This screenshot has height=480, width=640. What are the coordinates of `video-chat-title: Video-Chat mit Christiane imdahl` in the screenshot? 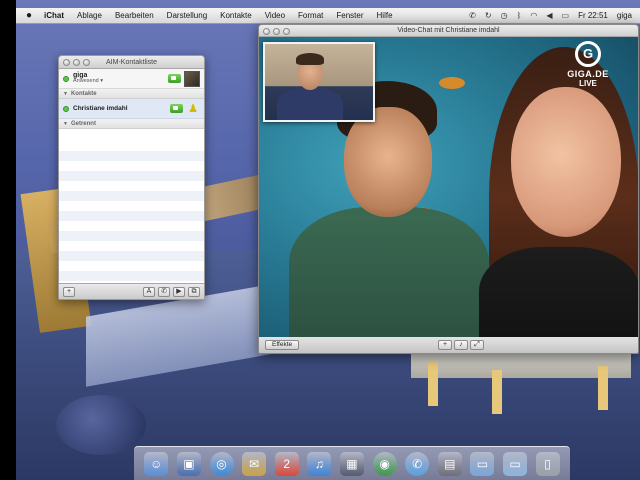 It's located at (448, 30).